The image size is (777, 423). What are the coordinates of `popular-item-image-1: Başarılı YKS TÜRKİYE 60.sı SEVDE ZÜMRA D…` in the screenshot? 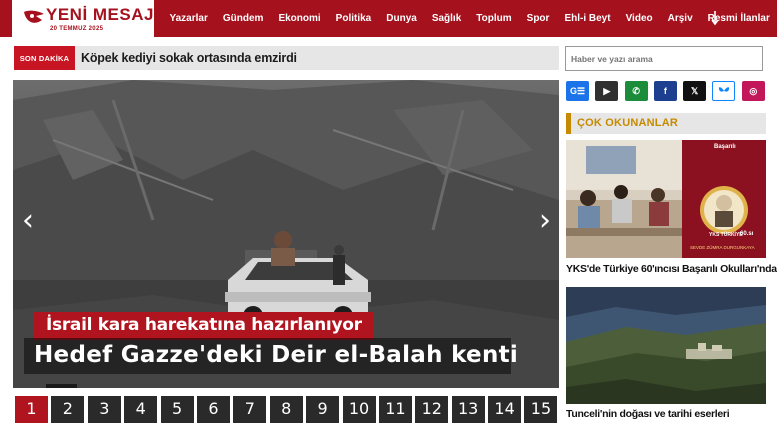 It's located at (666, 199).